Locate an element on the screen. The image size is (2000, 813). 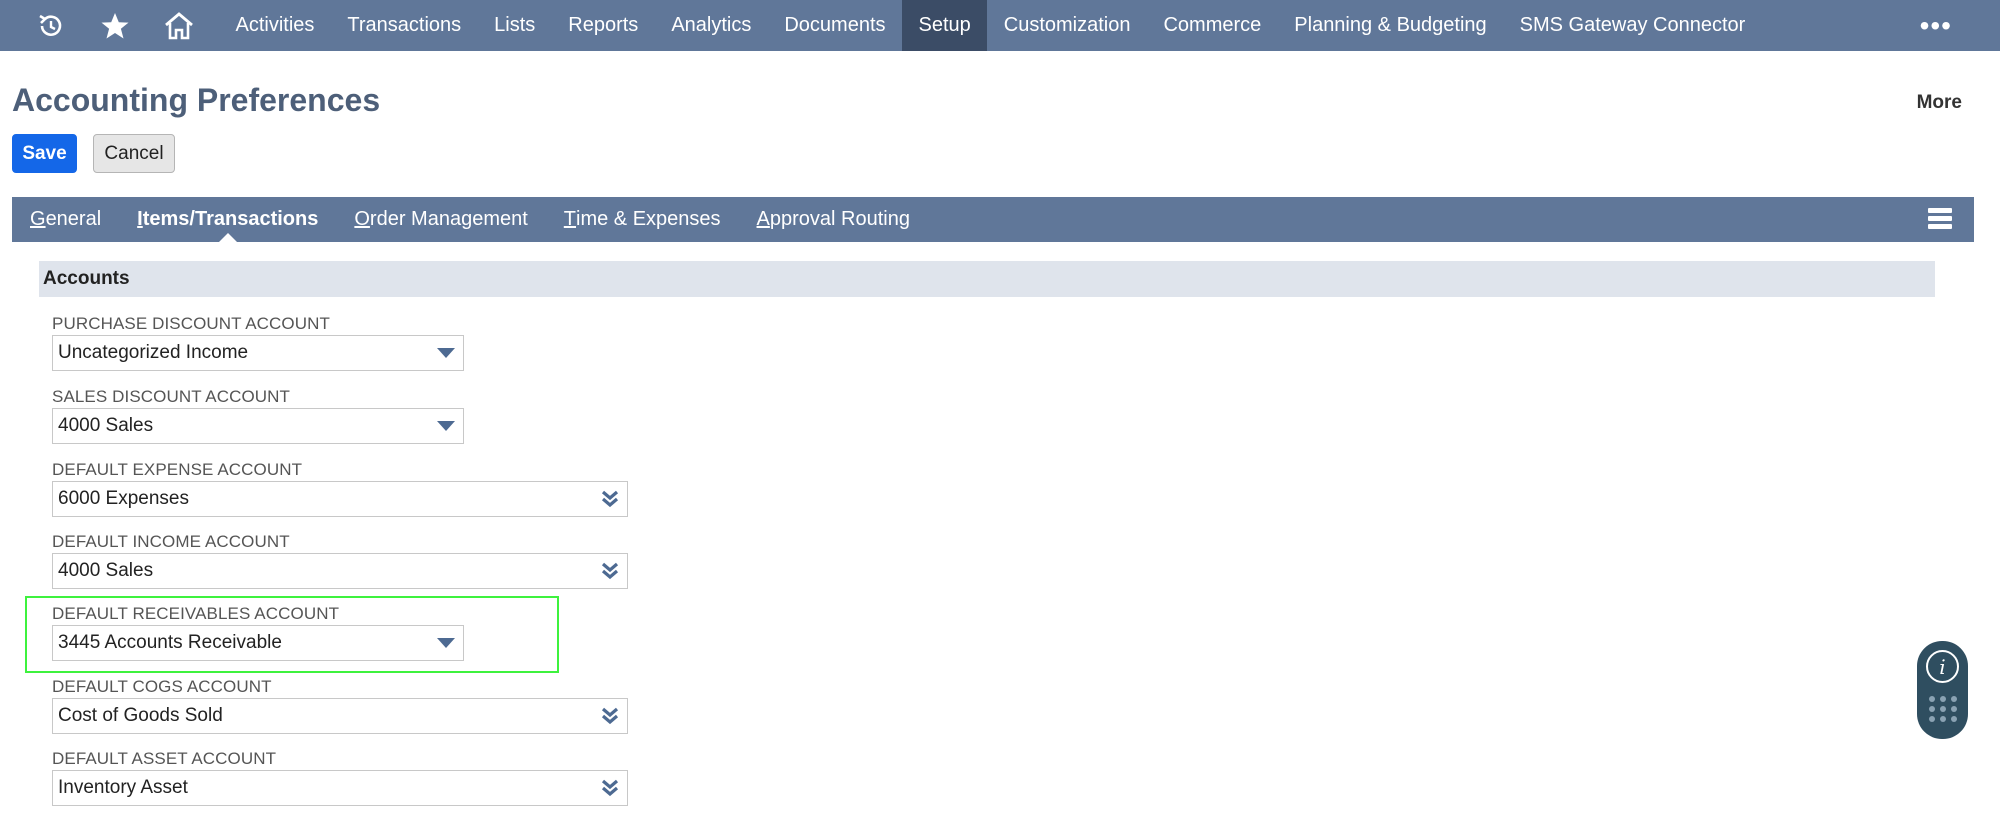
default-expense-account-value: 6000 Expenses is located at coordinates (123, 498).